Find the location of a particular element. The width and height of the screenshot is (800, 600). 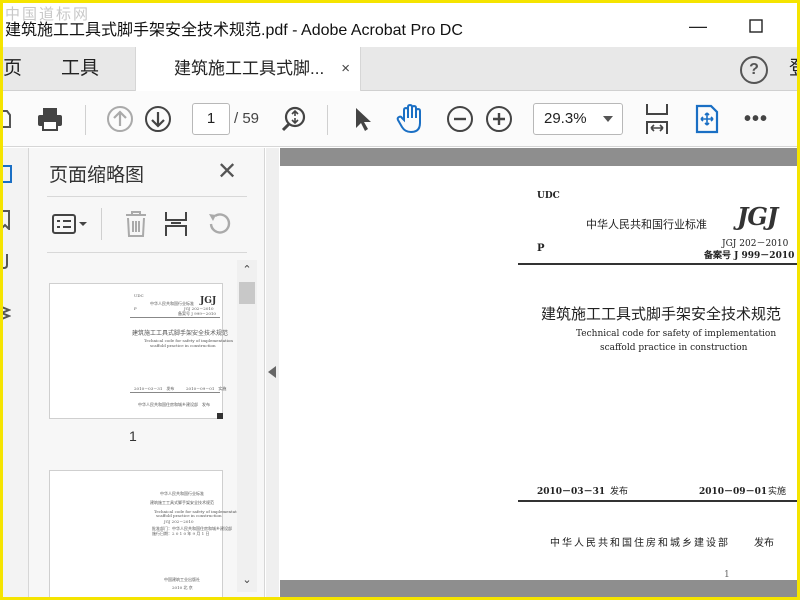

more-tools-button: ••• is located at coordinates (756, 119).